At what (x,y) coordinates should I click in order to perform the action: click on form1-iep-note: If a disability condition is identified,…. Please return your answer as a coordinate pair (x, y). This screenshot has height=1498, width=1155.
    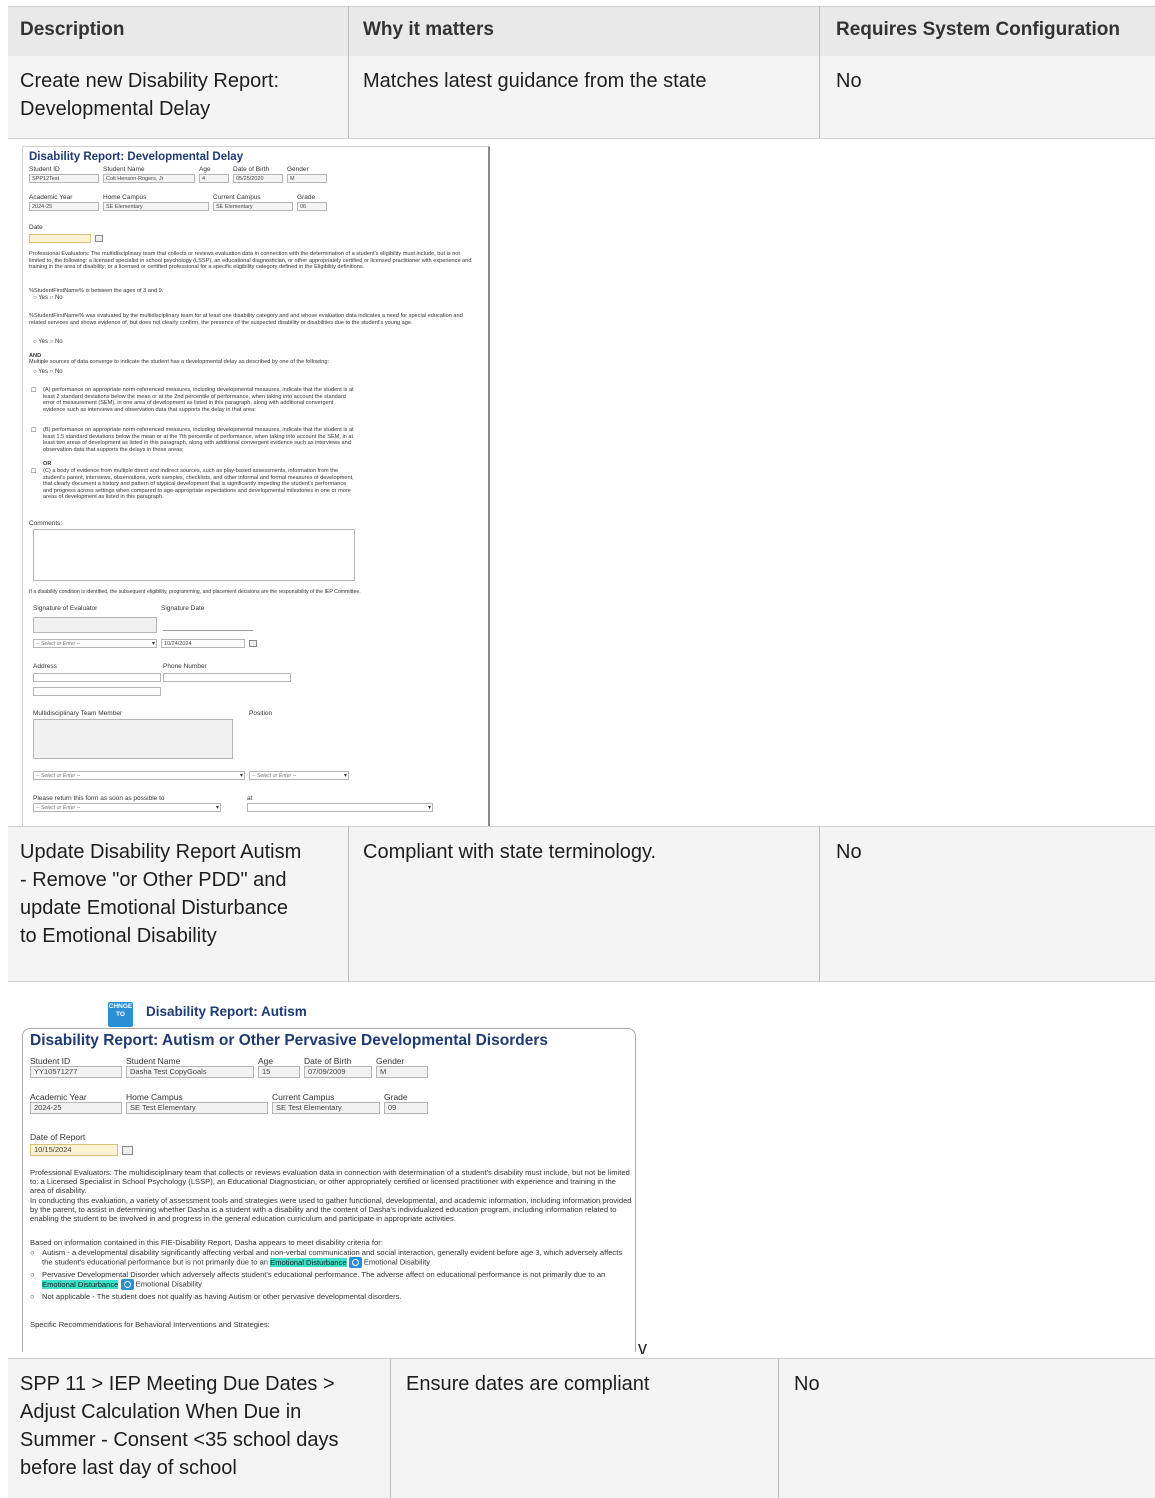
    Looking at the image, I should click on (195, 592).